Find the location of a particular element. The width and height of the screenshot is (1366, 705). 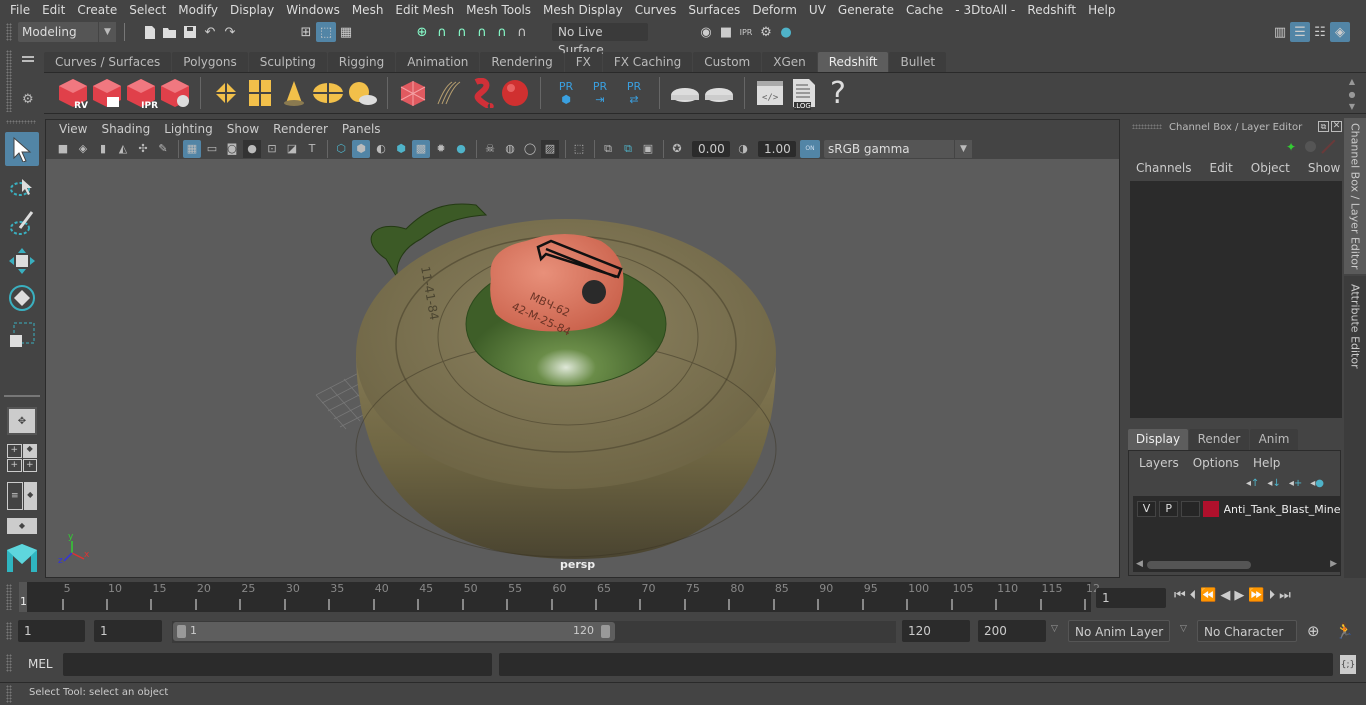

redshift-material-ball-icon is located at coordinates (515, 93).